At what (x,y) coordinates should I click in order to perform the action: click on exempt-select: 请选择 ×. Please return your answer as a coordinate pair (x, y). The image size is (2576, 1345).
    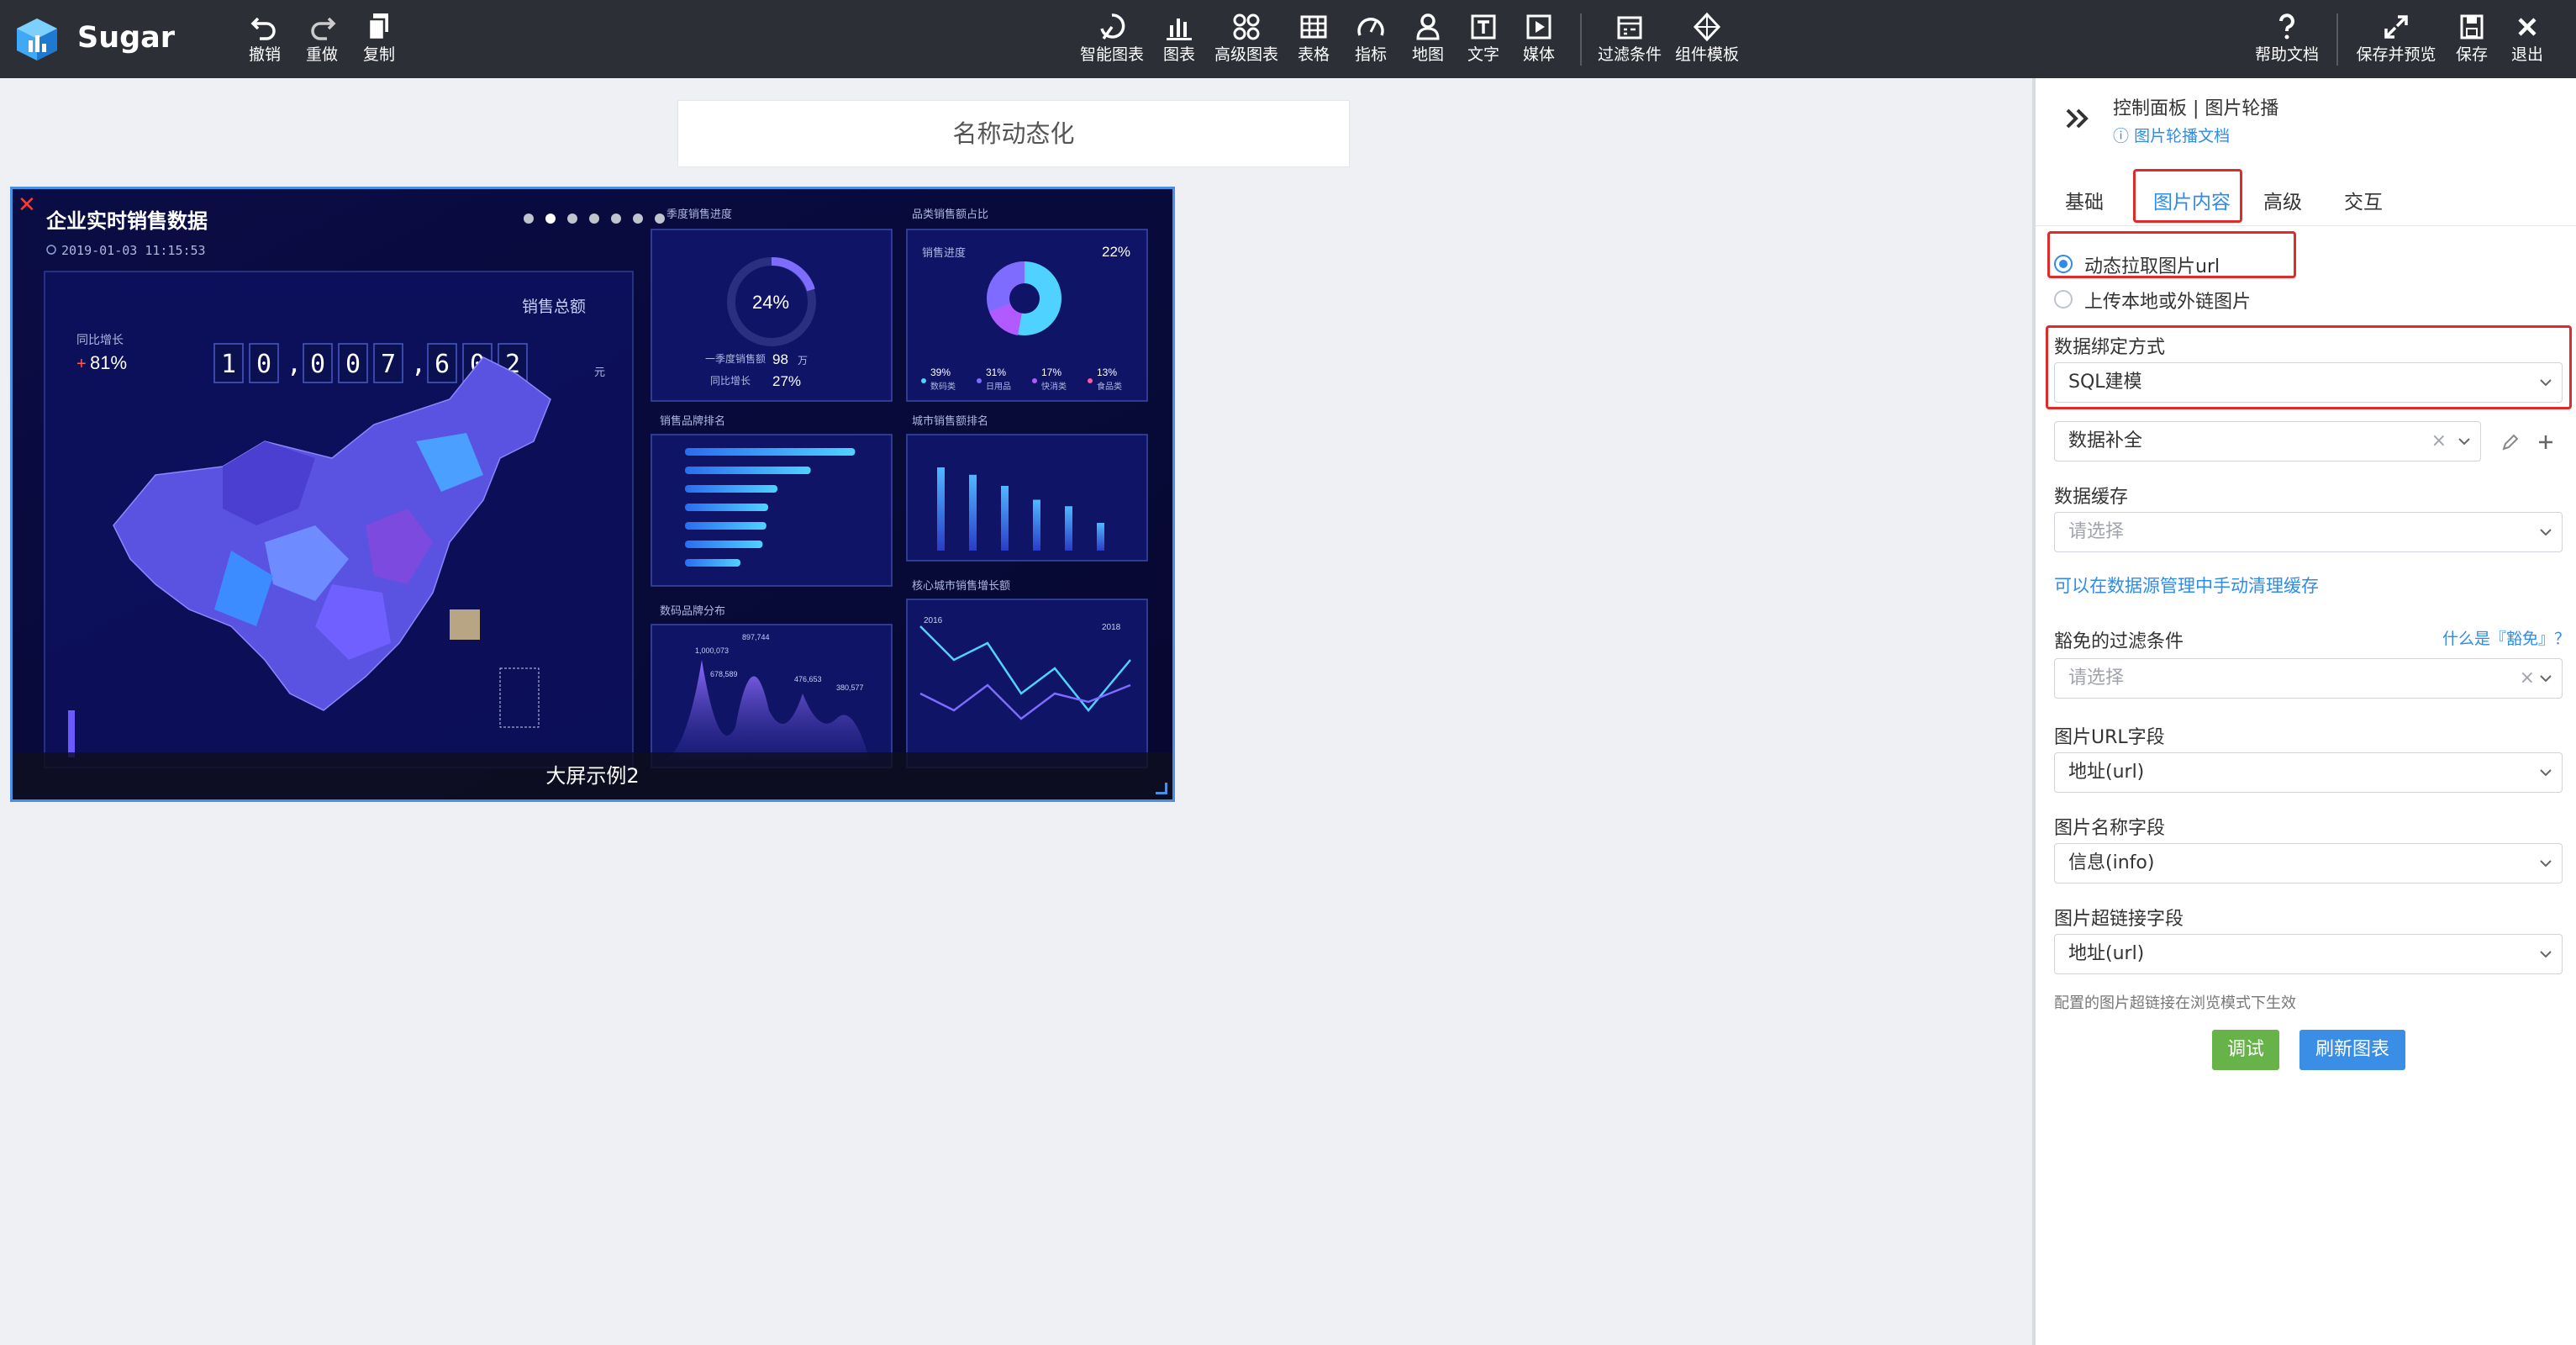
    Looking at the image, I should click on (2308, 678).